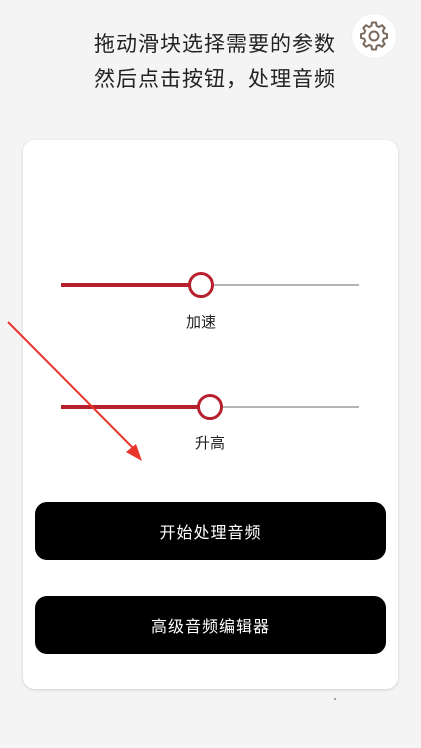 This screenshot has width=421, height=748. What do you see at coordinates (210, 531) in the screenshot?
I see `process-audio-button: 开始处理音频` at bounding box center [210, 531].